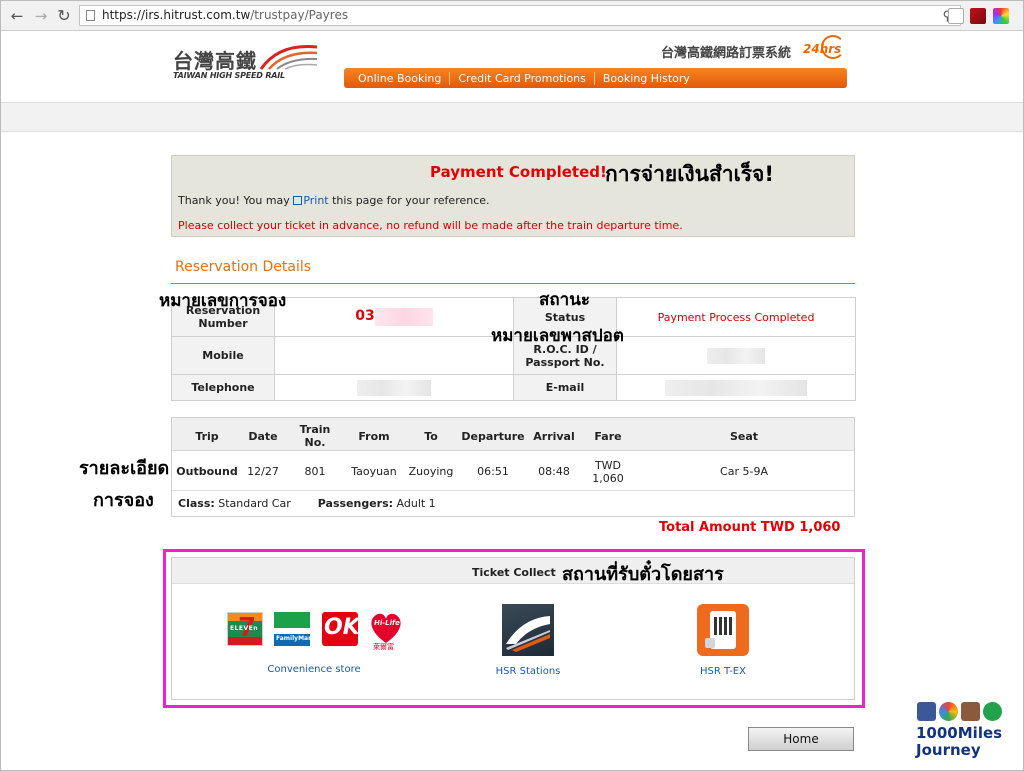  Describe the element at coordinates (124, 468) in the screenshot. I see `thai-details-line-1: รายละเอียด` at that location.